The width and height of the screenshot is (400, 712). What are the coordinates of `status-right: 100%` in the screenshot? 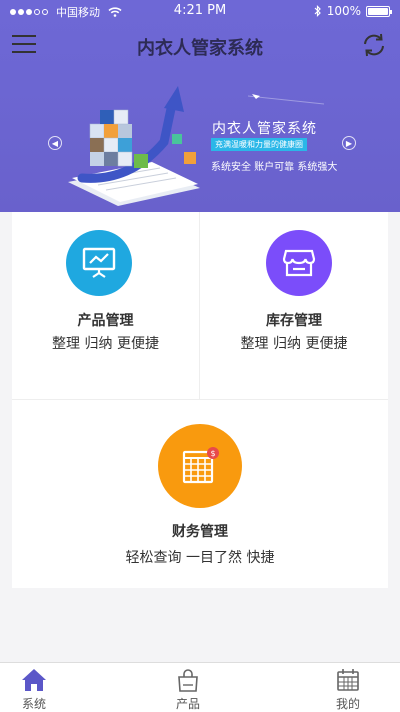 It's located at (353, 11).